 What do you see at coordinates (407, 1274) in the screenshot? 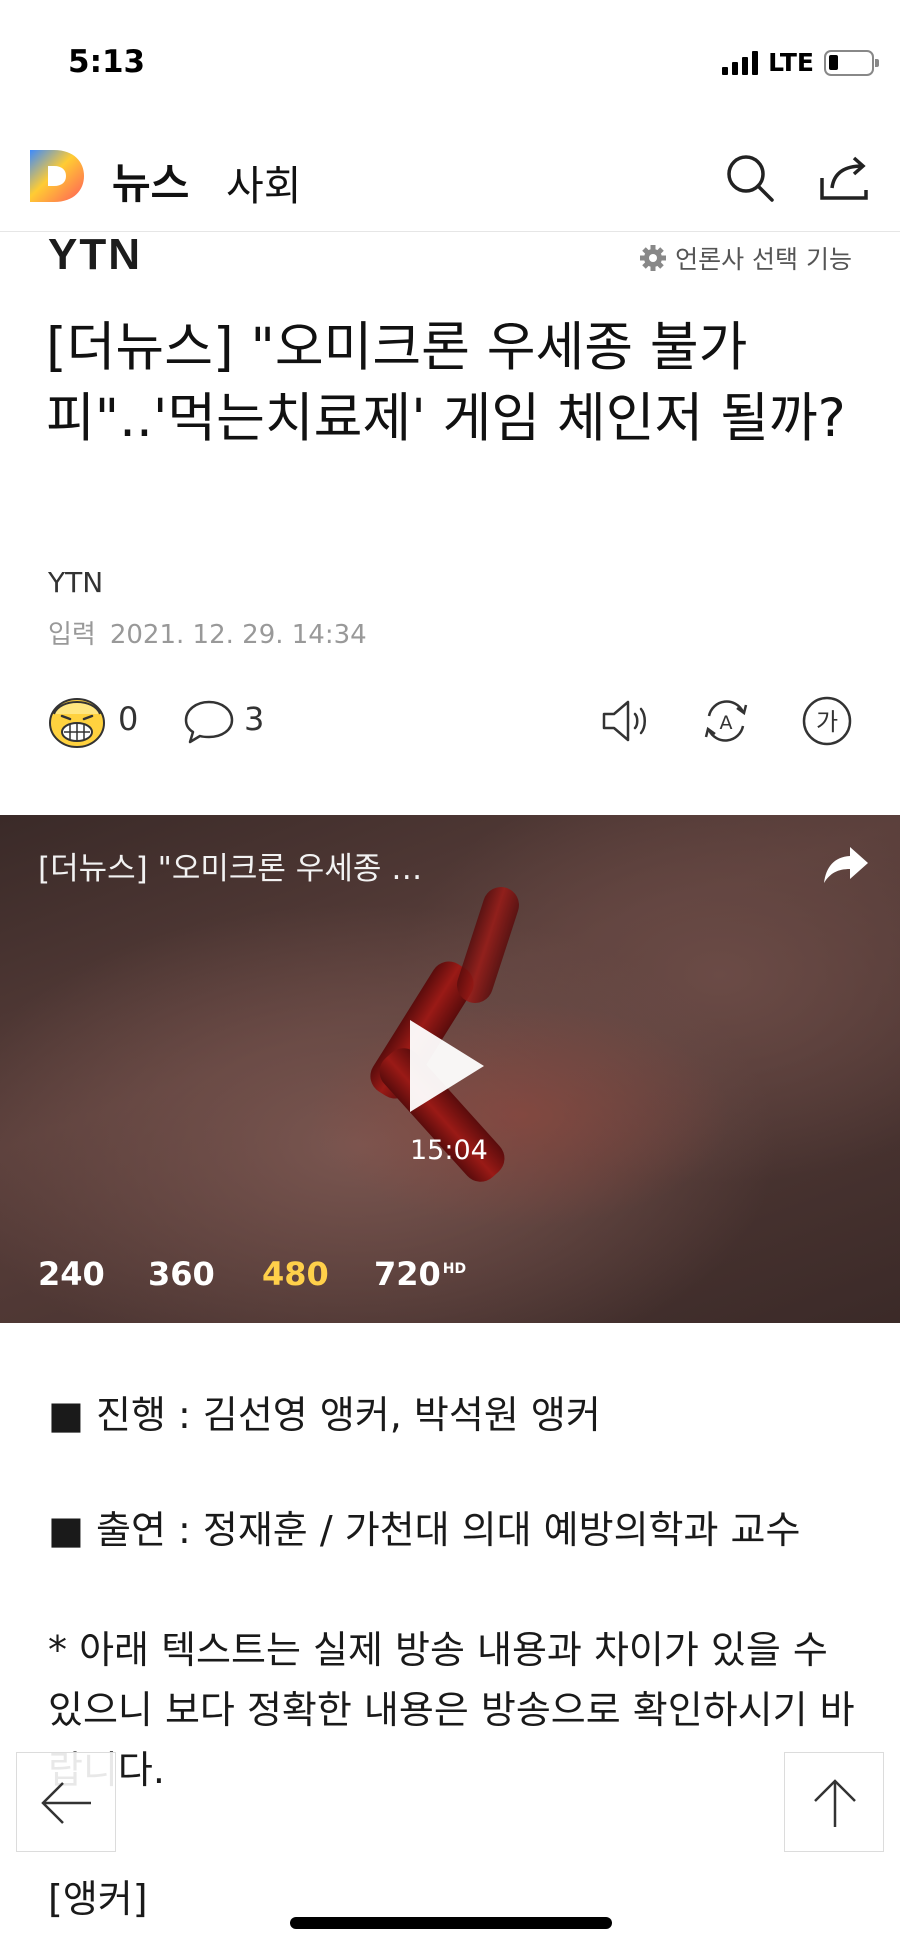
I see `quality-720-label: 720` at bounding box center [407, 1274].